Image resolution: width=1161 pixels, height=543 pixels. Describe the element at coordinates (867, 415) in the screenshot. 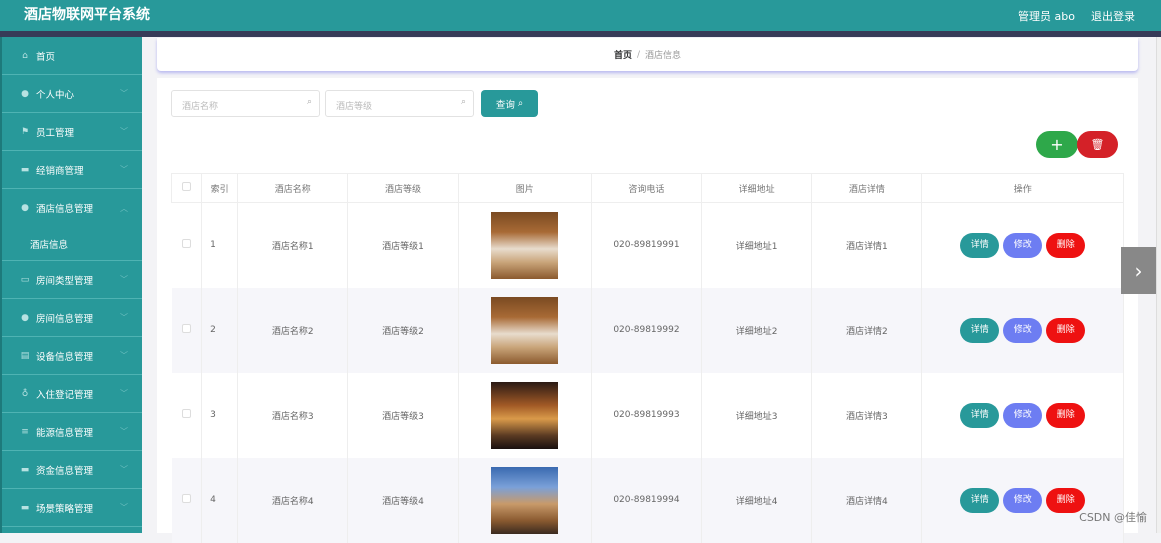

I see `detail-cell: 酒店详情3` at that location.